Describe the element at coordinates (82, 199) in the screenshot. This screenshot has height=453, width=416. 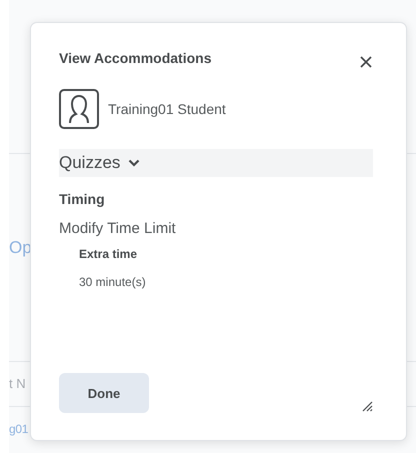
I see `section-heading: Timing` at that location.